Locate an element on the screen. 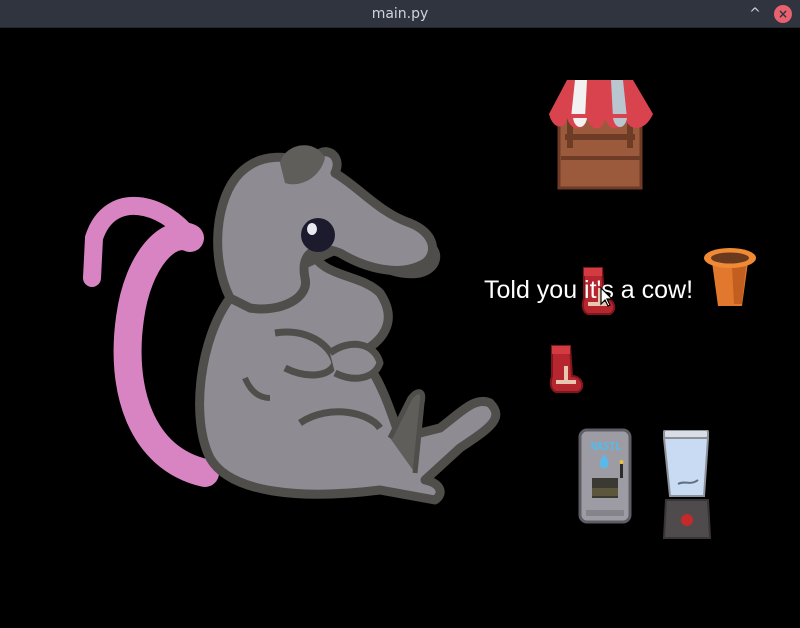 The image size is (800, 628). minimize-icon: ^ is located at coordinates (755, 14).